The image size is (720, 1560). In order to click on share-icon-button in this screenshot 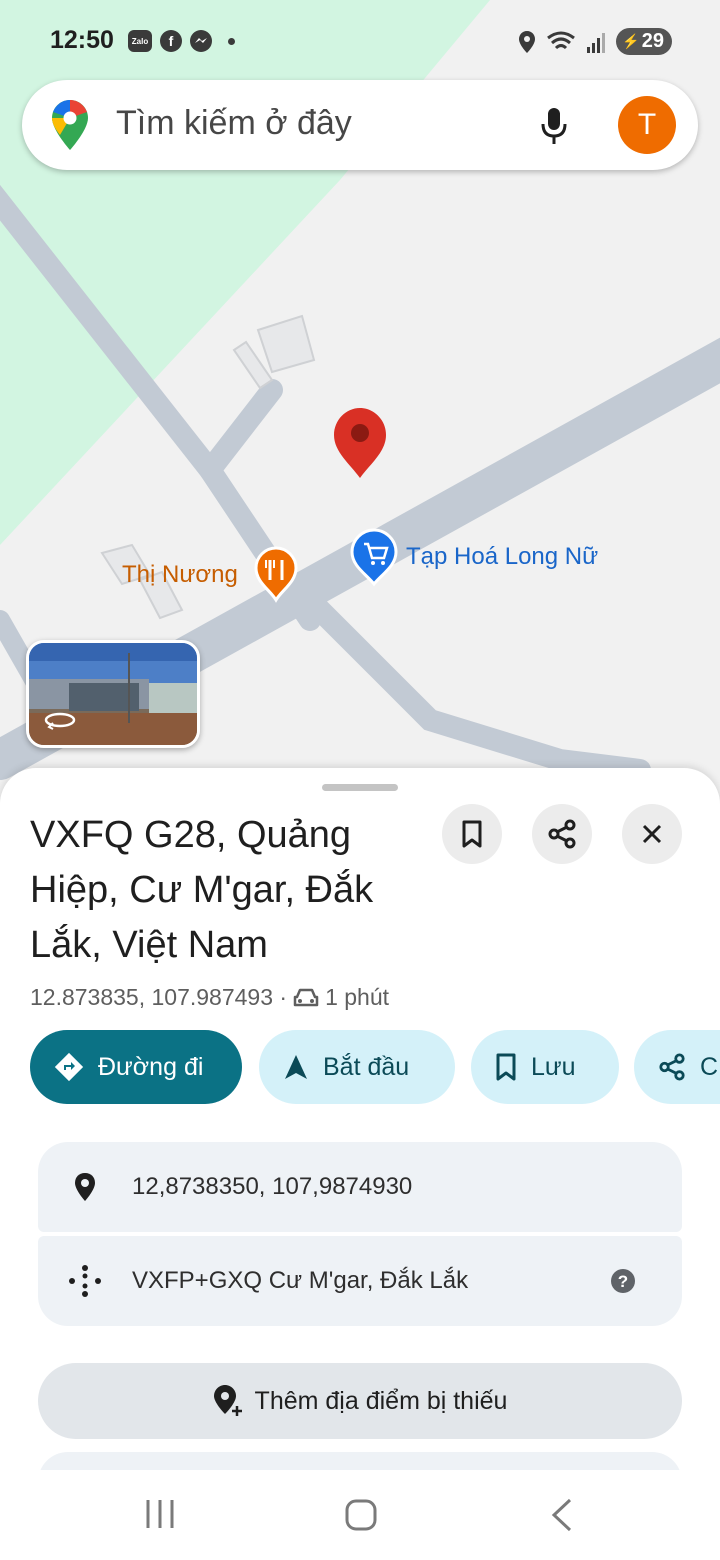, I will do `click(562, 834)`.